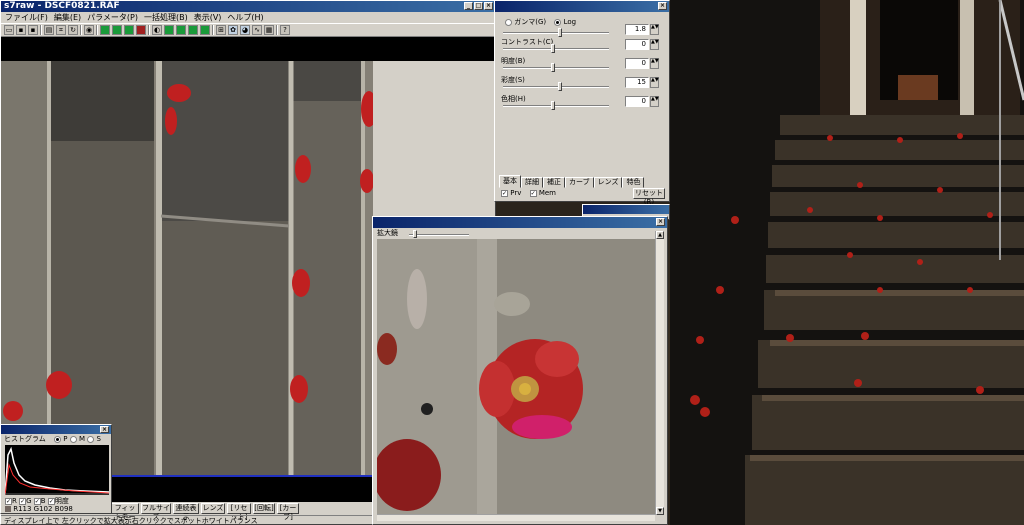 Image resolution: width=1024 pixels, height=525 pixels. I want to click on mem-label: Mem, so click(547, 193).